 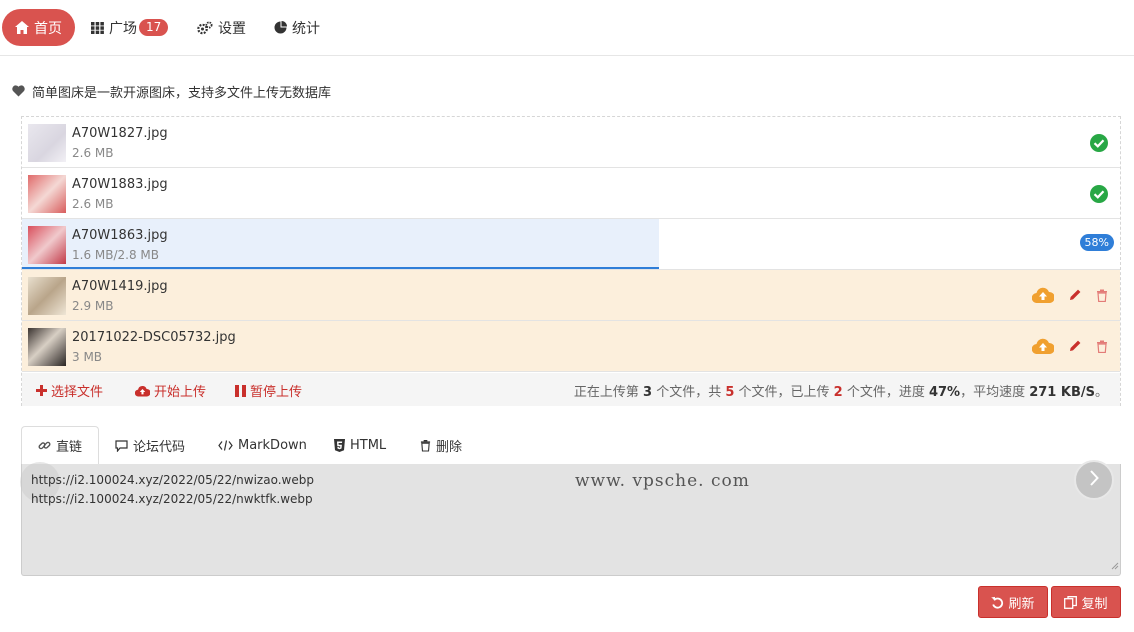 I want to click on intro-notice: 简单图床是一款开源图床，支持多文件上传无数据库, so click(x=172, y=91).